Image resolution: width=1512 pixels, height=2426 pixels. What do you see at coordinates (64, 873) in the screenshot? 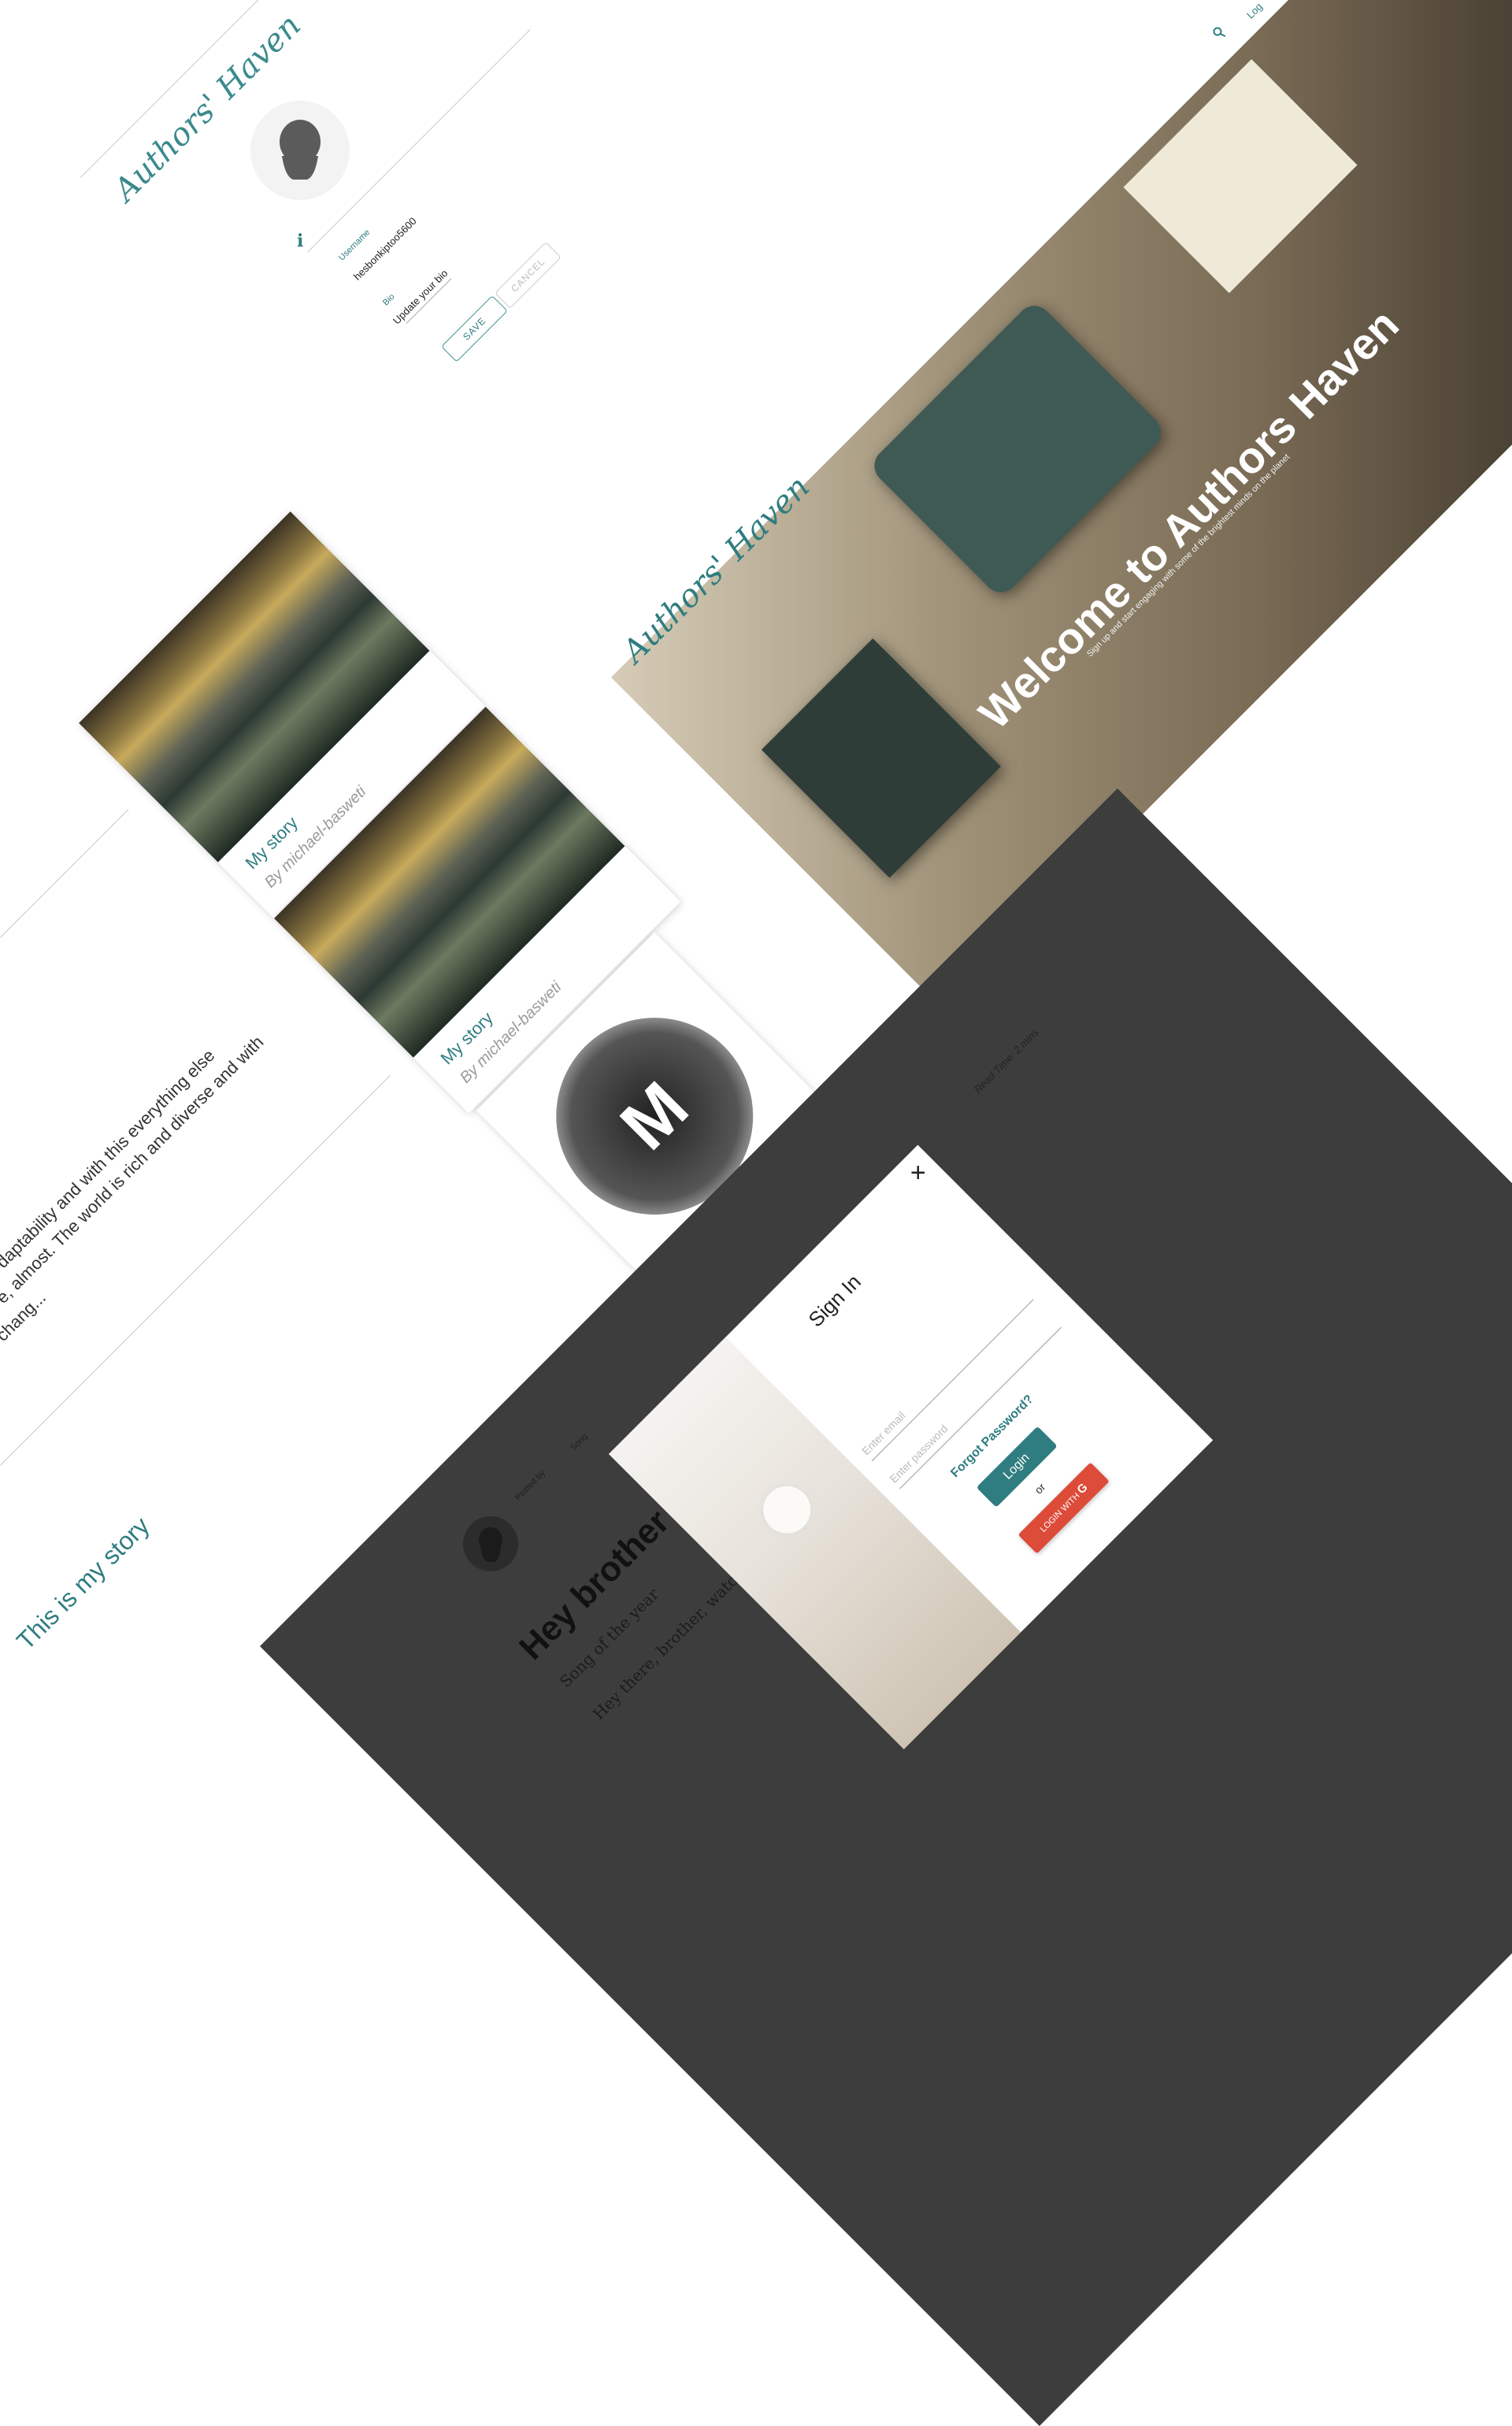
I see `article-divider` at bounding box center [64, 873].